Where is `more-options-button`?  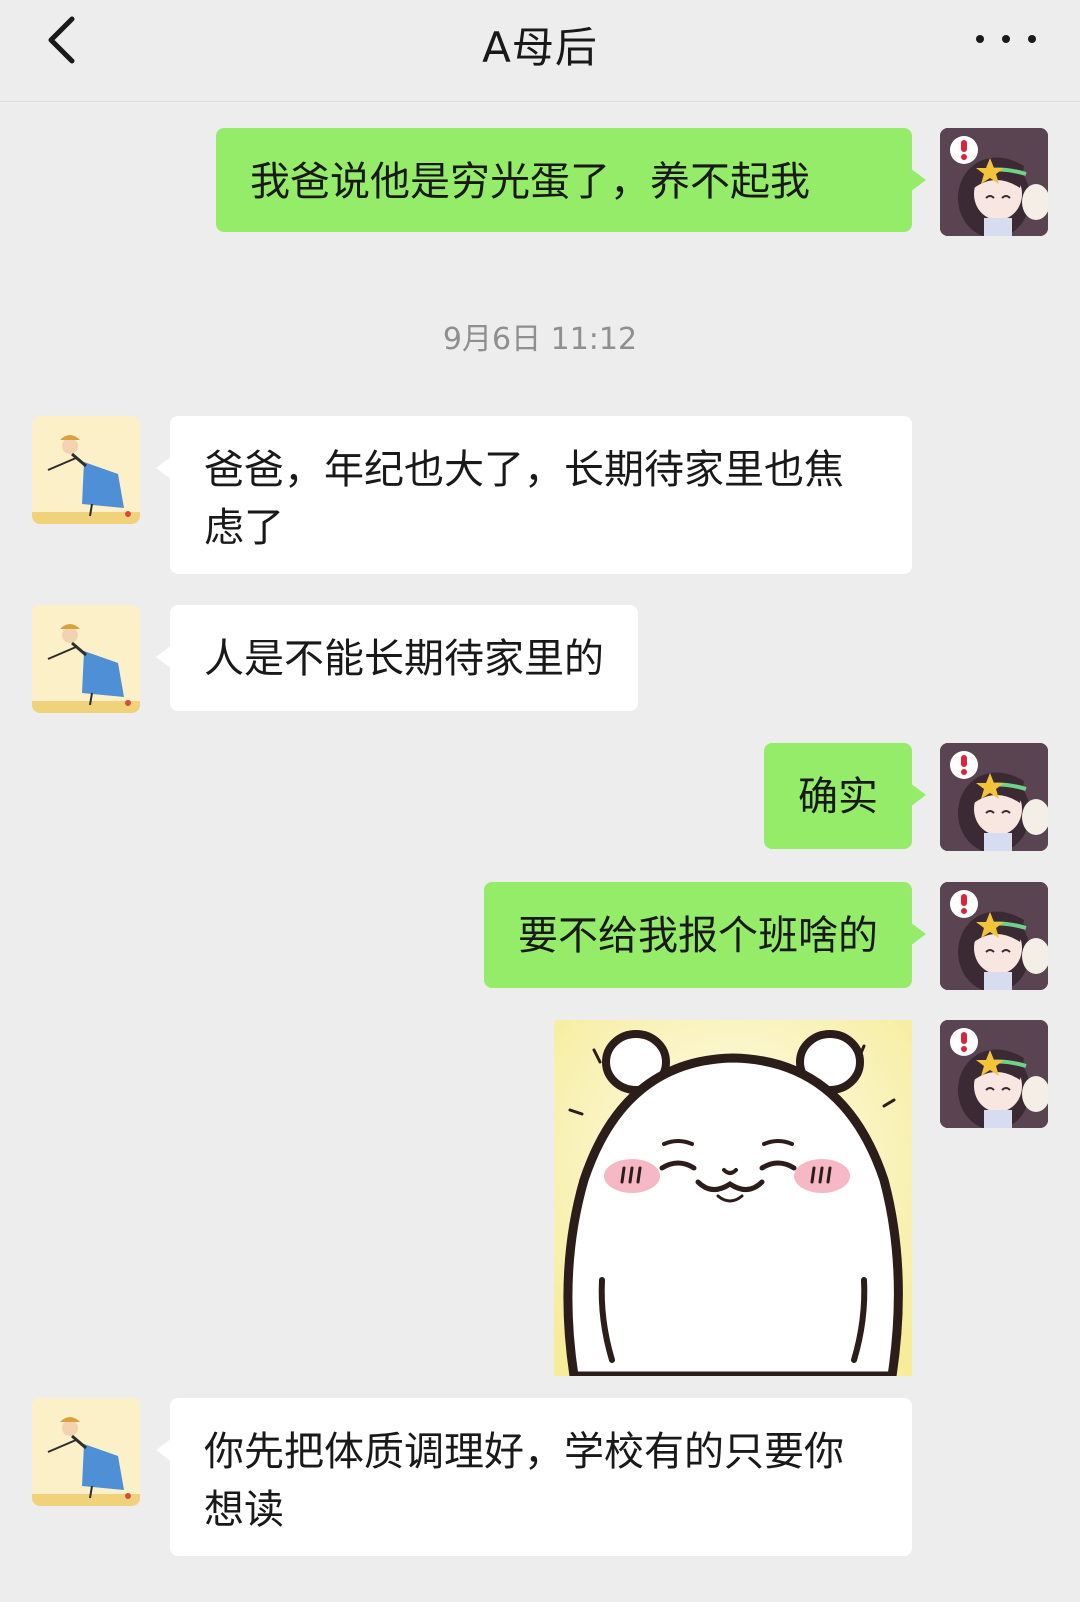
more-options-button is located at coordinates (1006, 39).